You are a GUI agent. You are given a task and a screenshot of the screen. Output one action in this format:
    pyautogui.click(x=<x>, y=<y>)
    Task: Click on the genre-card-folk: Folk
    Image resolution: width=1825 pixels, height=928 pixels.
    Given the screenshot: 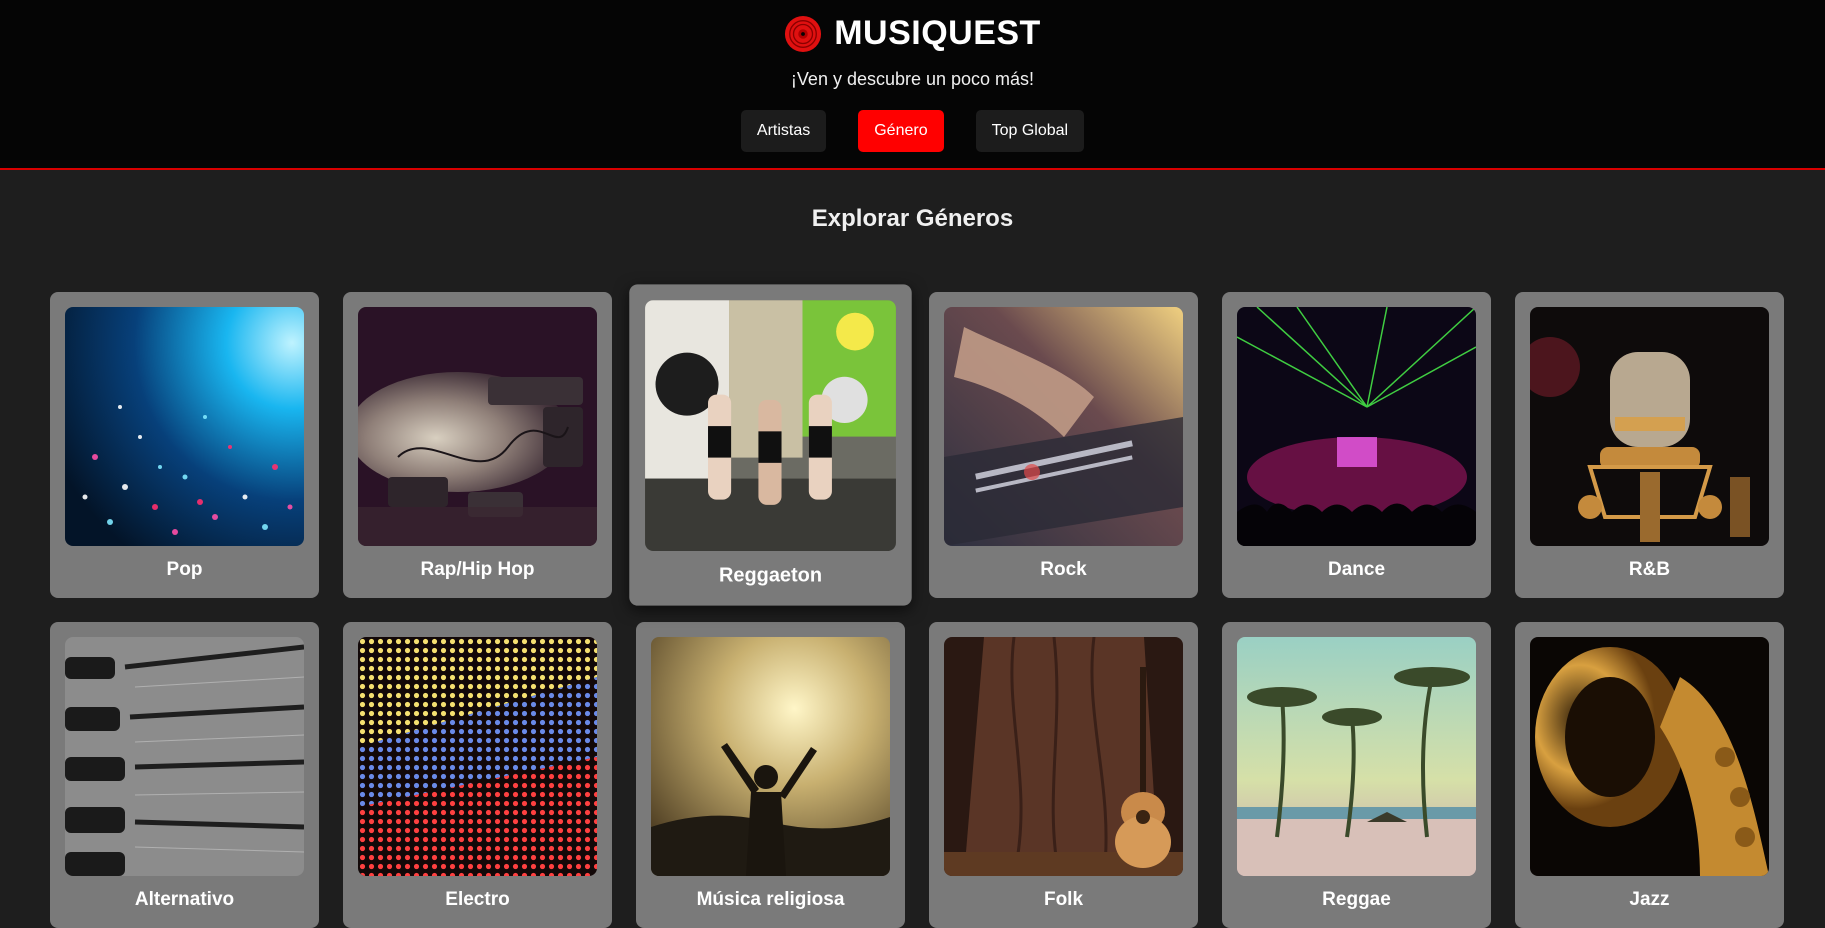 What is the action you would take?
    pyautogui.click(x=1063, y=775)
    